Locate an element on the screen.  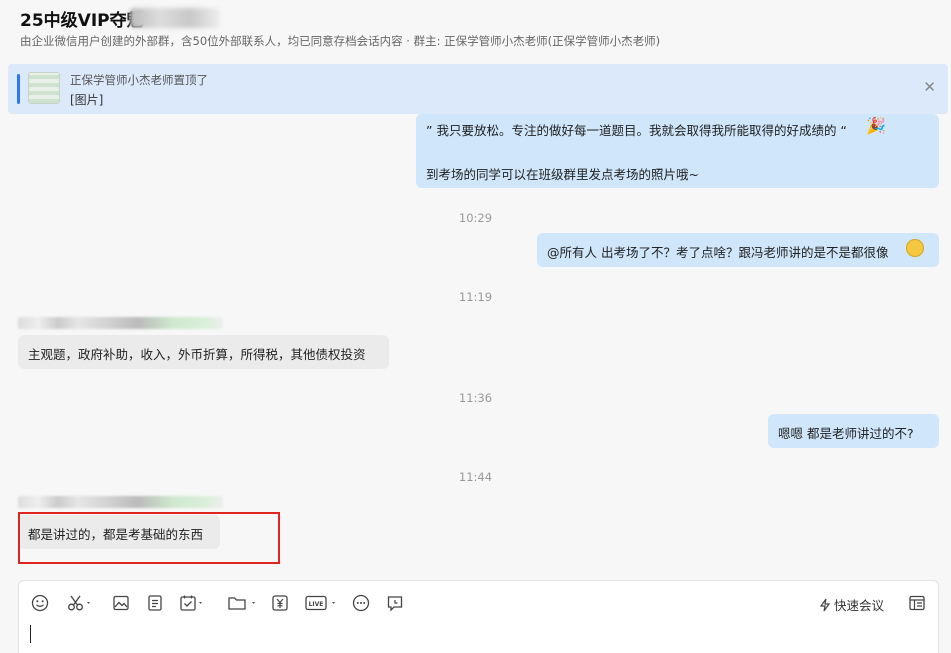
svg-text: LIVE is located at coordinates (316, 604).